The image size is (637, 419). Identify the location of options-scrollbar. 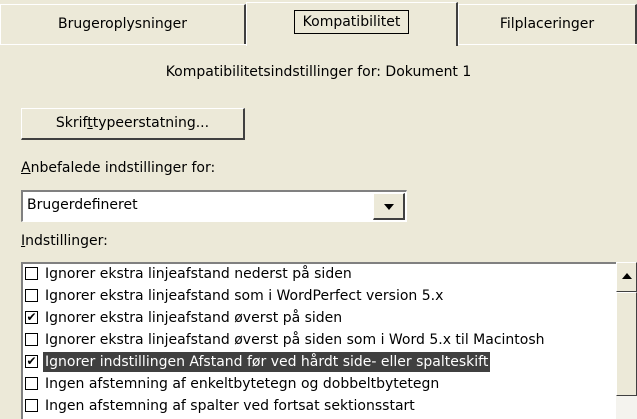
(626, 340).